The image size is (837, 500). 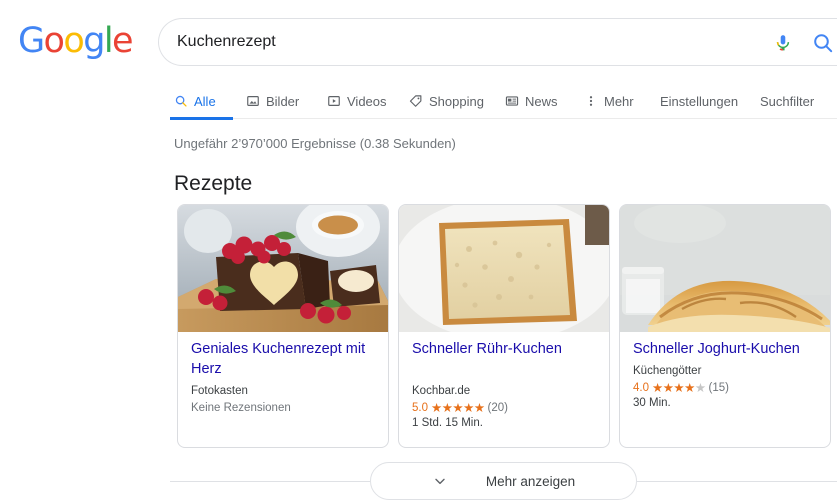 What do you see at coordinates (94, 41) in the screenshot?
I see `logo-letter-g2: g` at bounding box center [94, 41].